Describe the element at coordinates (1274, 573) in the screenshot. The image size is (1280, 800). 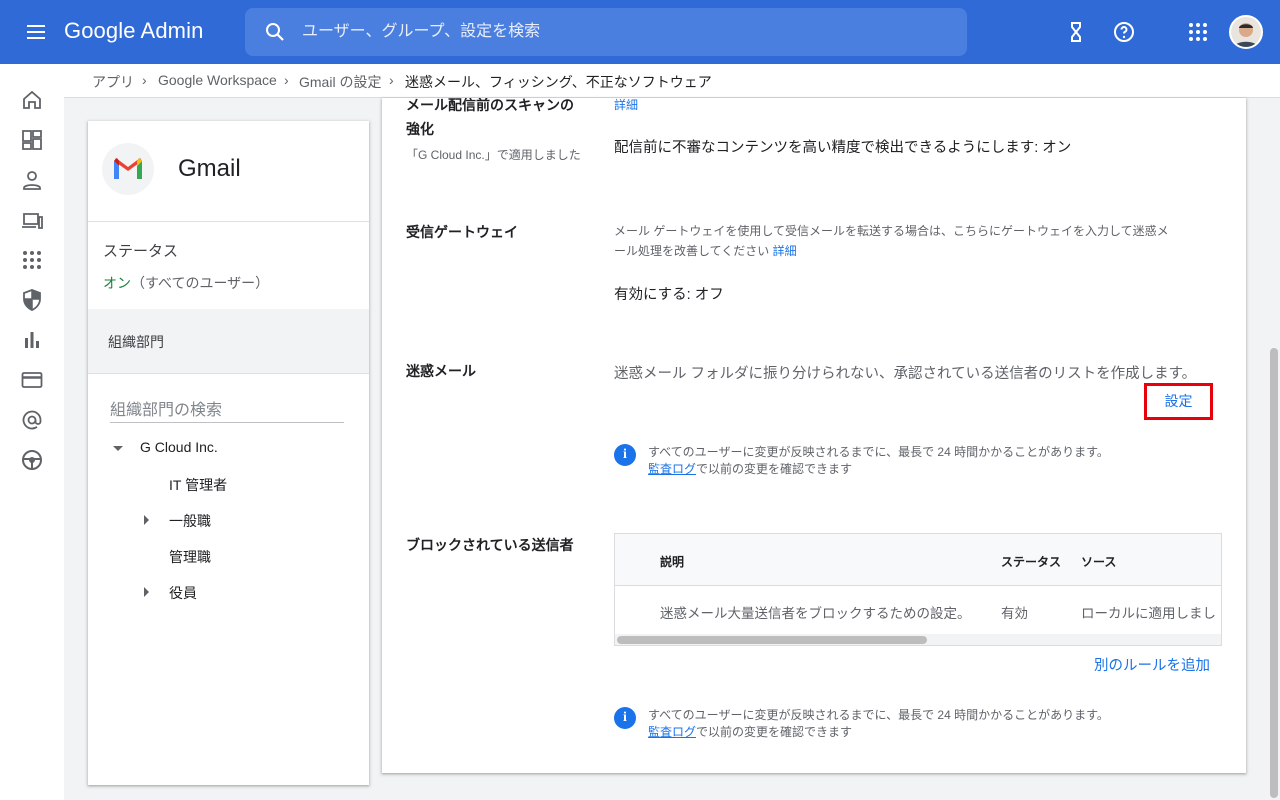
I see `page-scroll-thumb` at that location.